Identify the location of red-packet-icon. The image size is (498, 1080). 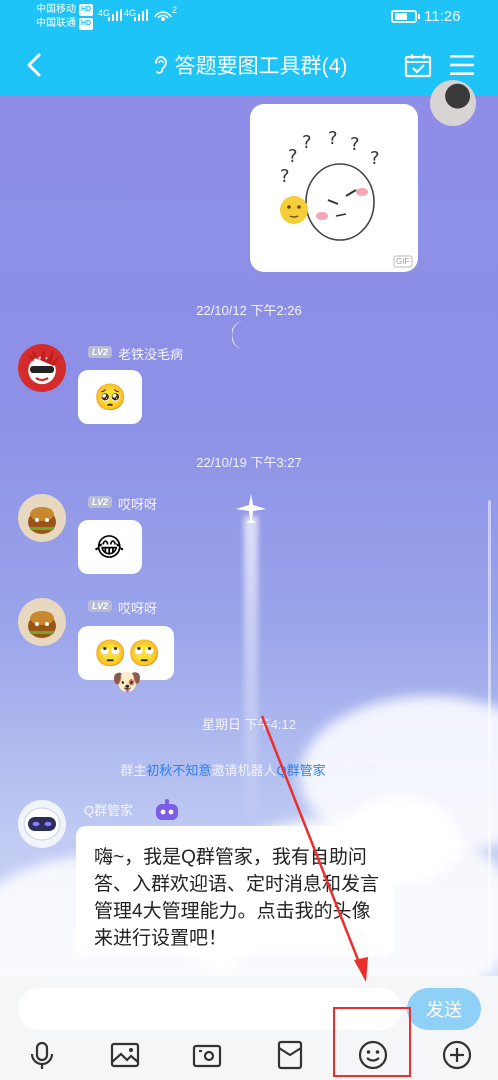
(290, 1055).